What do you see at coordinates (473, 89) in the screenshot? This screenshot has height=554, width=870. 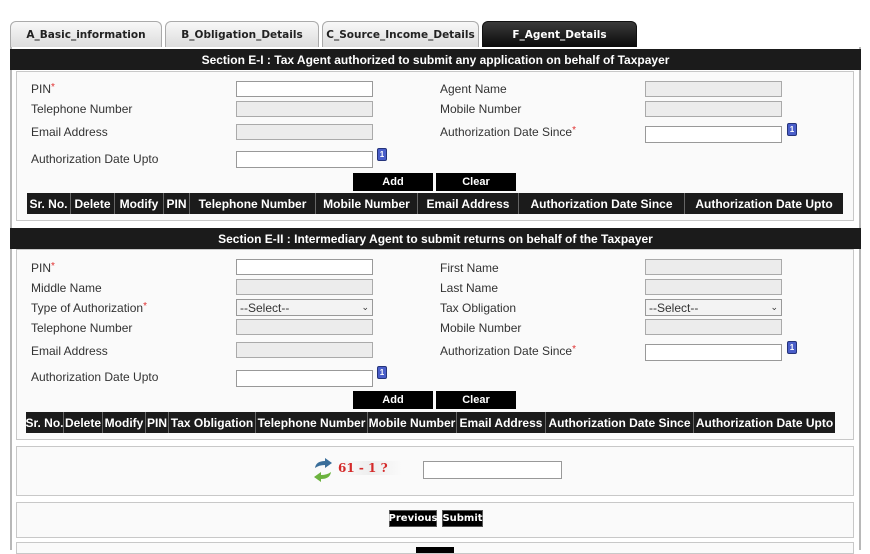 I see `agent-name-label: Agent Name` at bounding box center [473, 89].